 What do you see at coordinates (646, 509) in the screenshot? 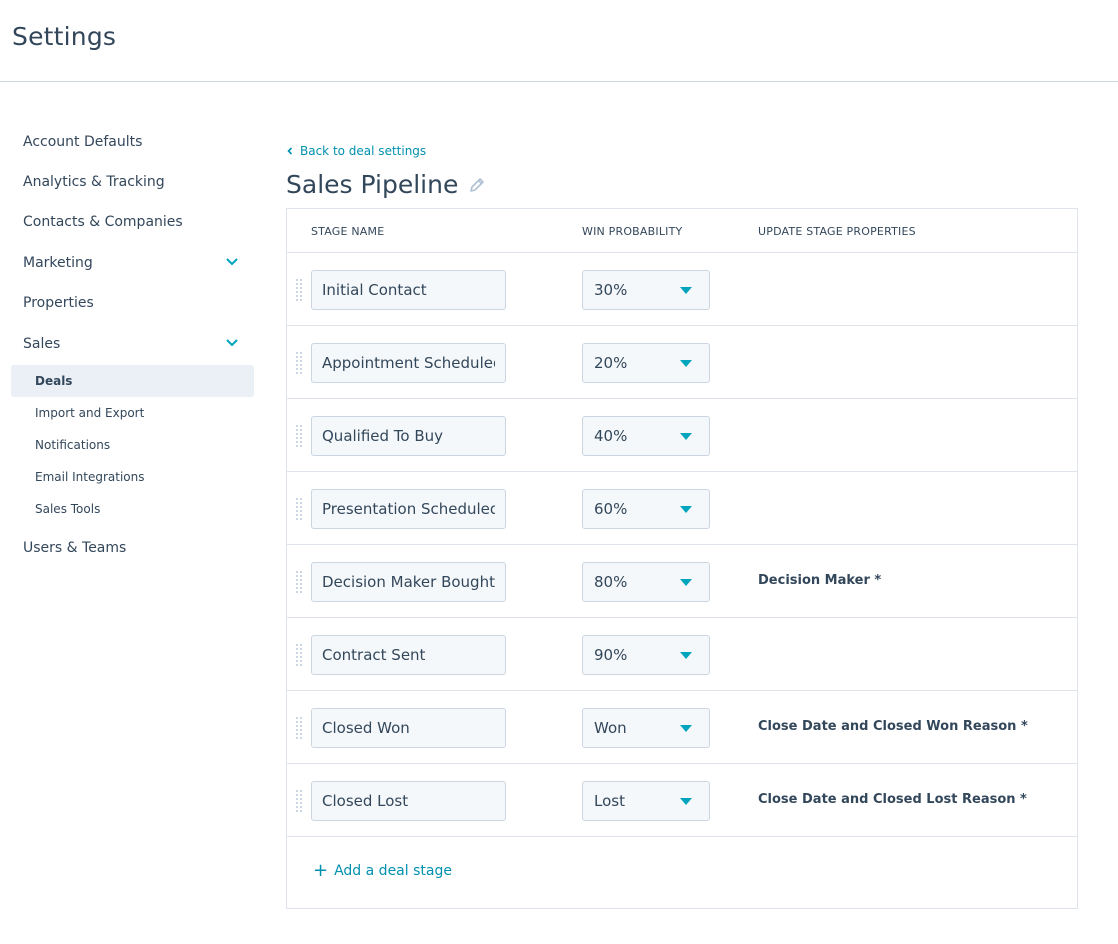
I see `win-probability-select: 60%` at bounding box center [646, 509].